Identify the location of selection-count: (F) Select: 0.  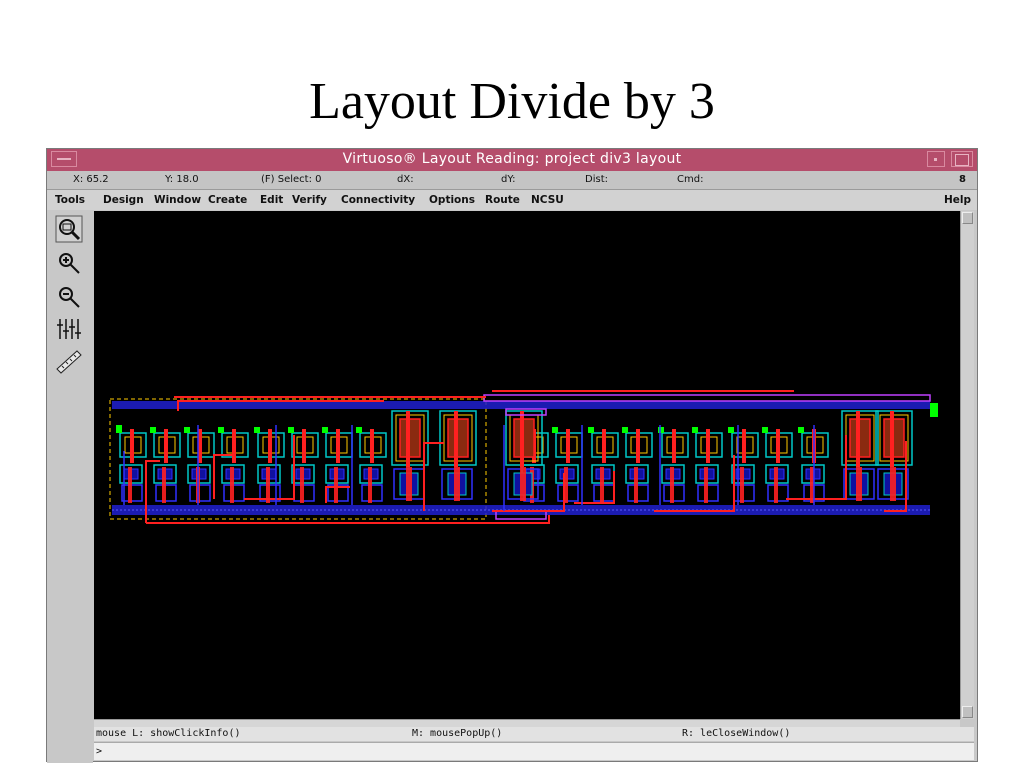
(291, 179).